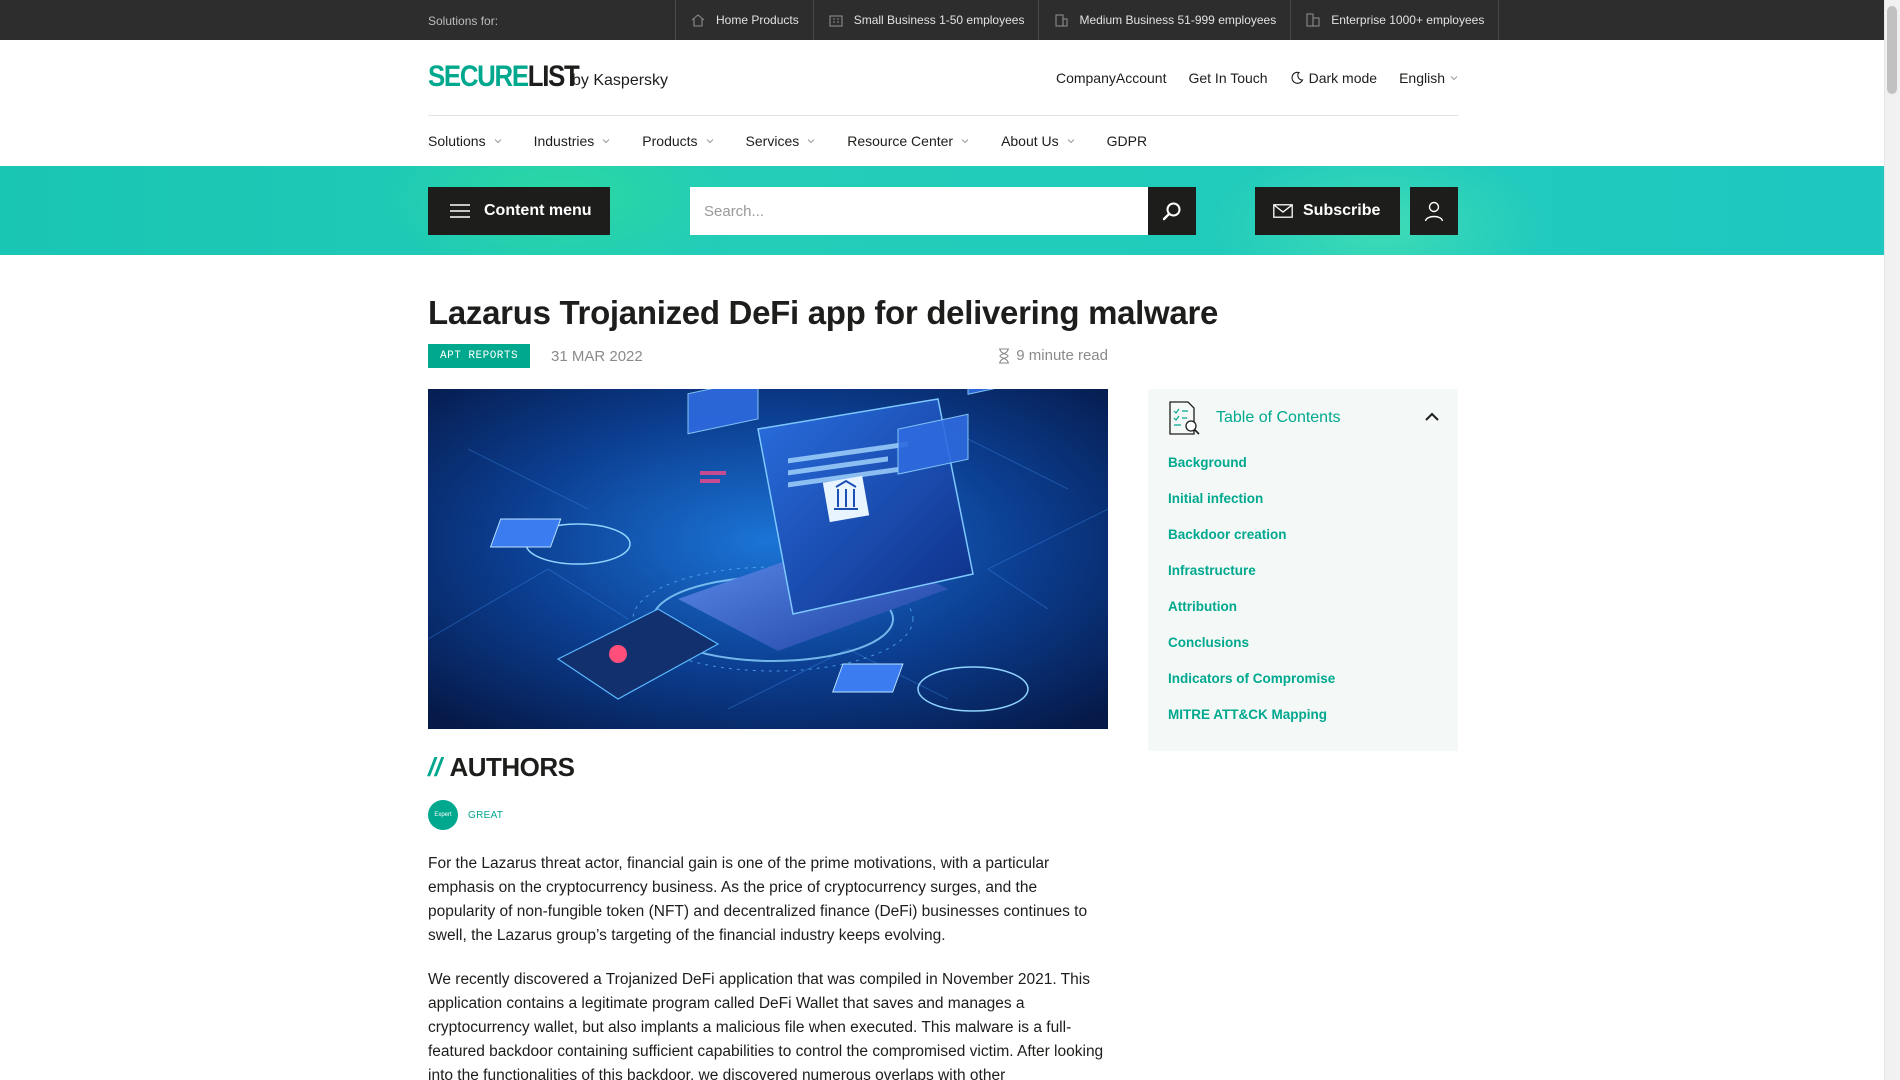 This screenshot has height=1080, width=1900. I want to click on solution-small-business: Small Business 1-50 employees, so click(925, 20).